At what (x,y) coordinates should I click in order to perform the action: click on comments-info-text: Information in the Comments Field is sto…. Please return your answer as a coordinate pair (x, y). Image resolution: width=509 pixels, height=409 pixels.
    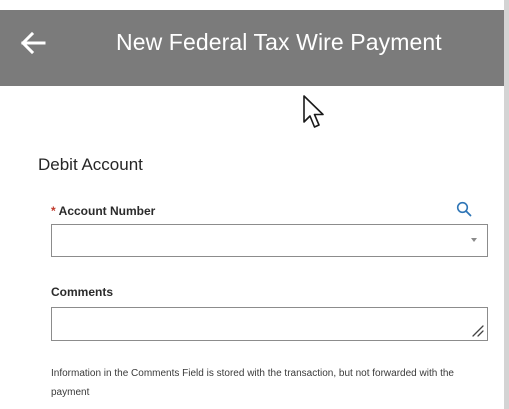
    Looking at the image, I should click on (252, 383).